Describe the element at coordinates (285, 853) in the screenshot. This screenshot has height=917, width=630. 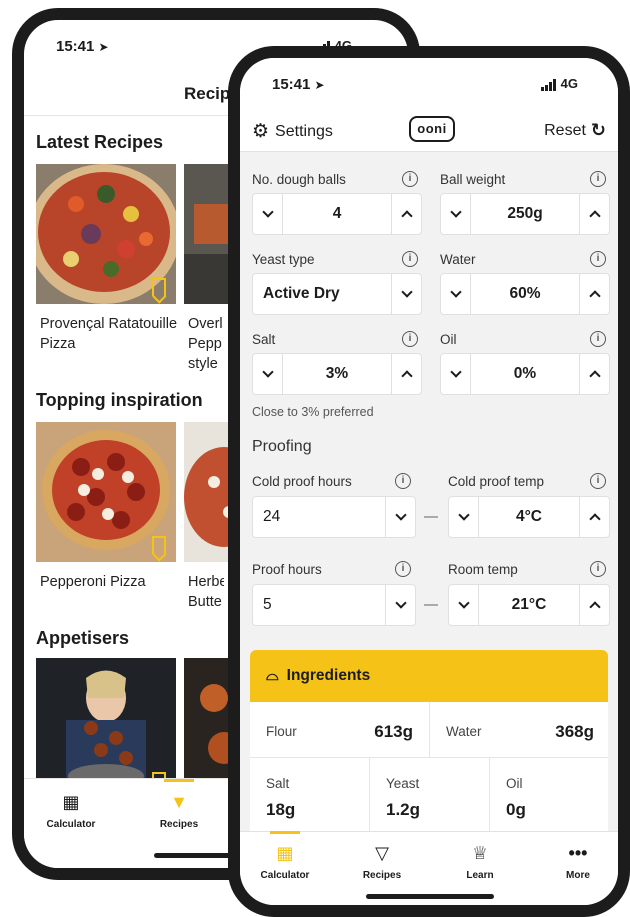
I see `calculator-icon: ▦` at that location.